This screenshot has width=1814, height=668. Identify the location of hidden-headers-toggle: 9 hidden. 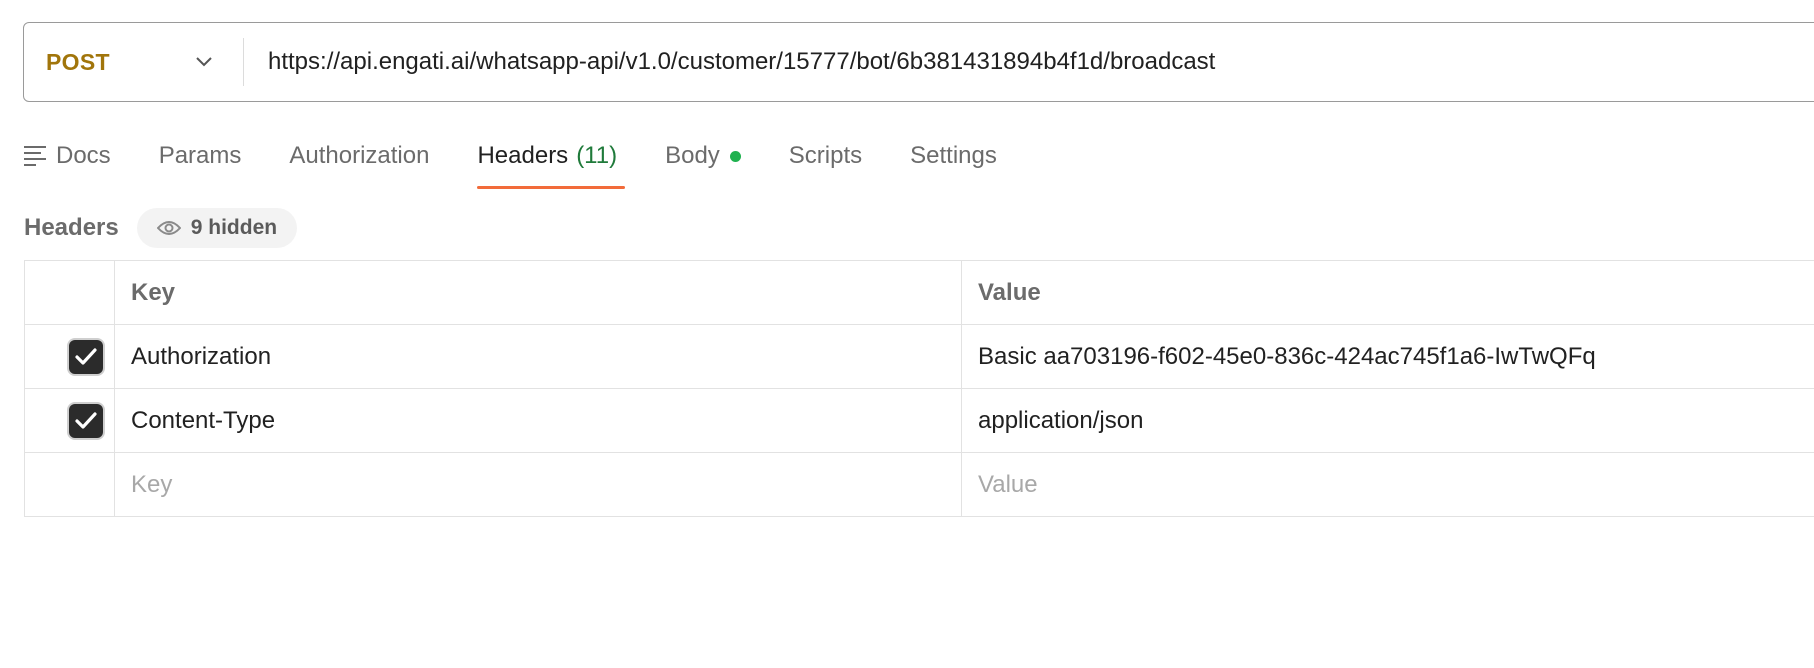
(217, 228).